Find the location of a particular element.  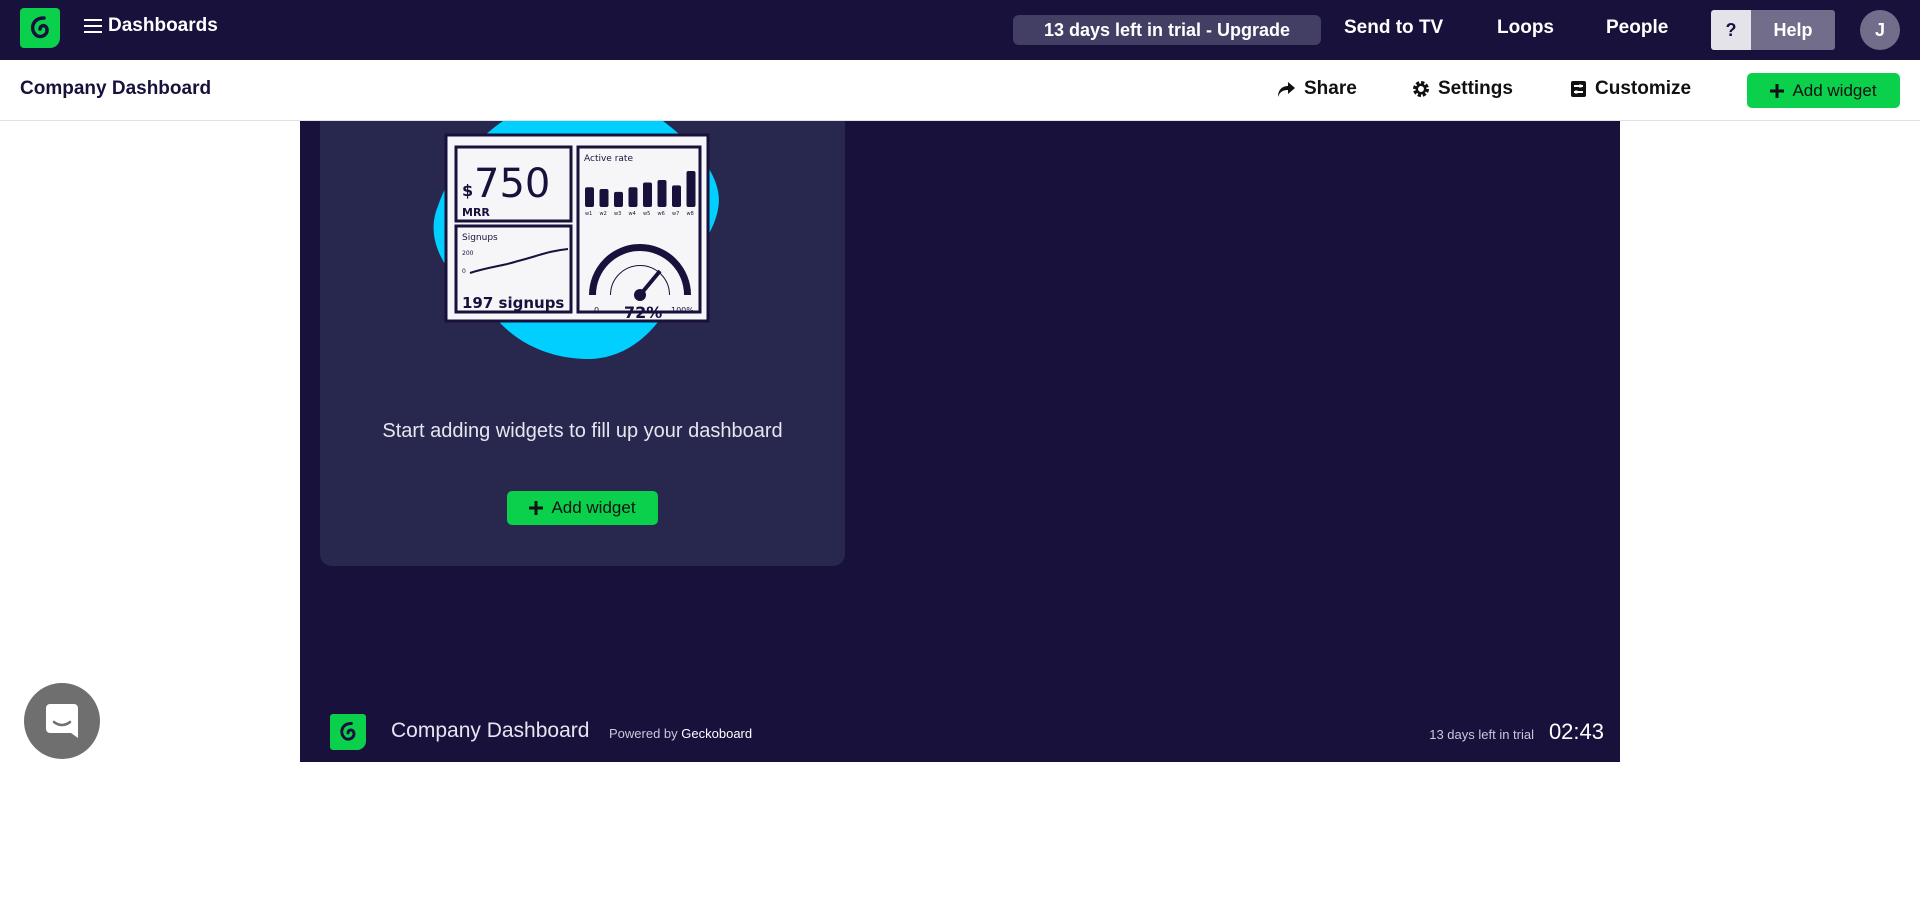

active-rate-title: Active rate is located at coordinates (608, 159).